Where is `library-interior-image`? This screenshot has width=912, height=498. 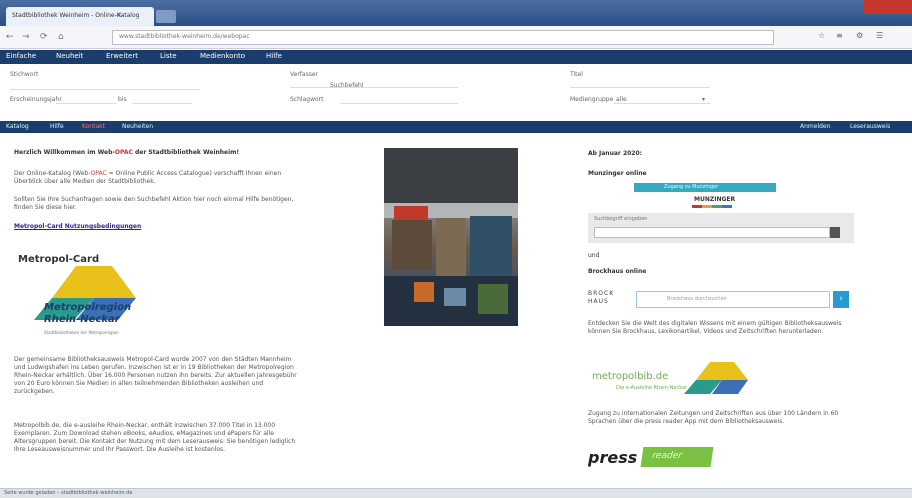
library-interior-image is located at coordinates (451, 237).